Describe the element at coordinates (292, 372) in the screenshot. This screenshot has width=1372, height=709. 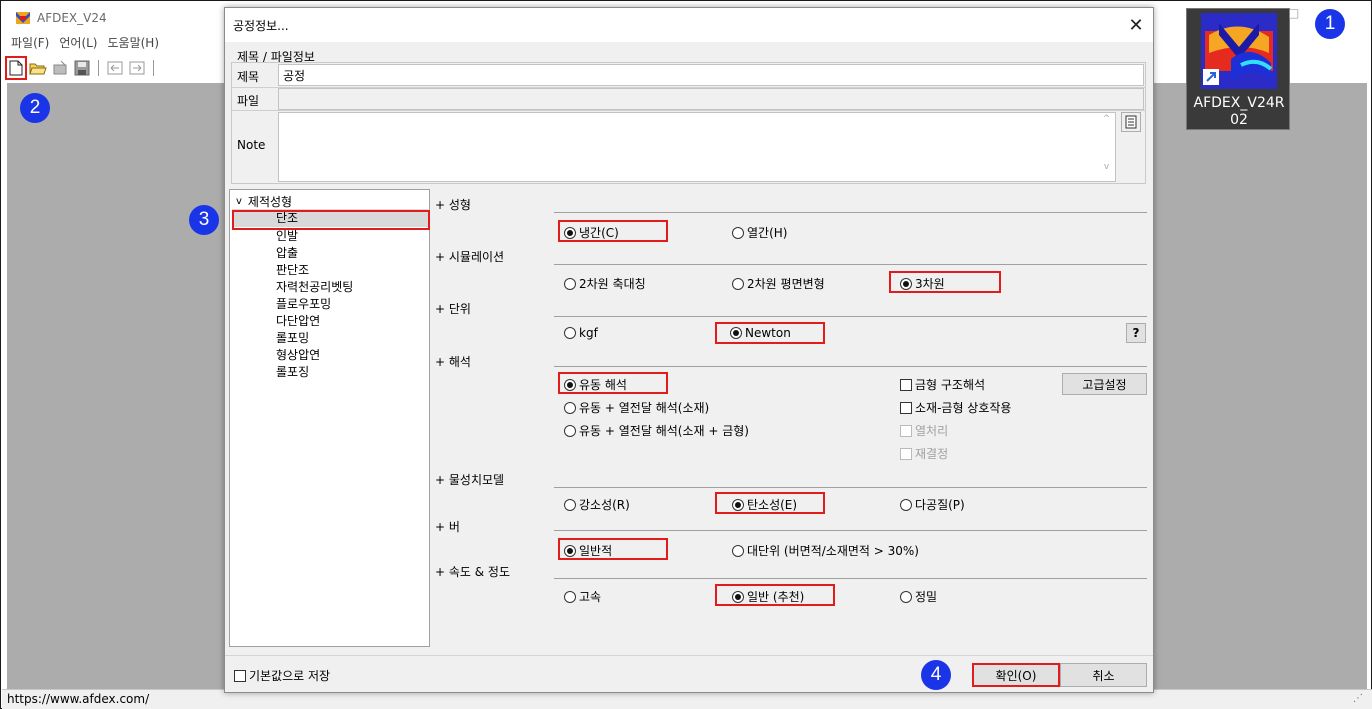
I see `tree-item-roll-forging: 롤포징` at that location.